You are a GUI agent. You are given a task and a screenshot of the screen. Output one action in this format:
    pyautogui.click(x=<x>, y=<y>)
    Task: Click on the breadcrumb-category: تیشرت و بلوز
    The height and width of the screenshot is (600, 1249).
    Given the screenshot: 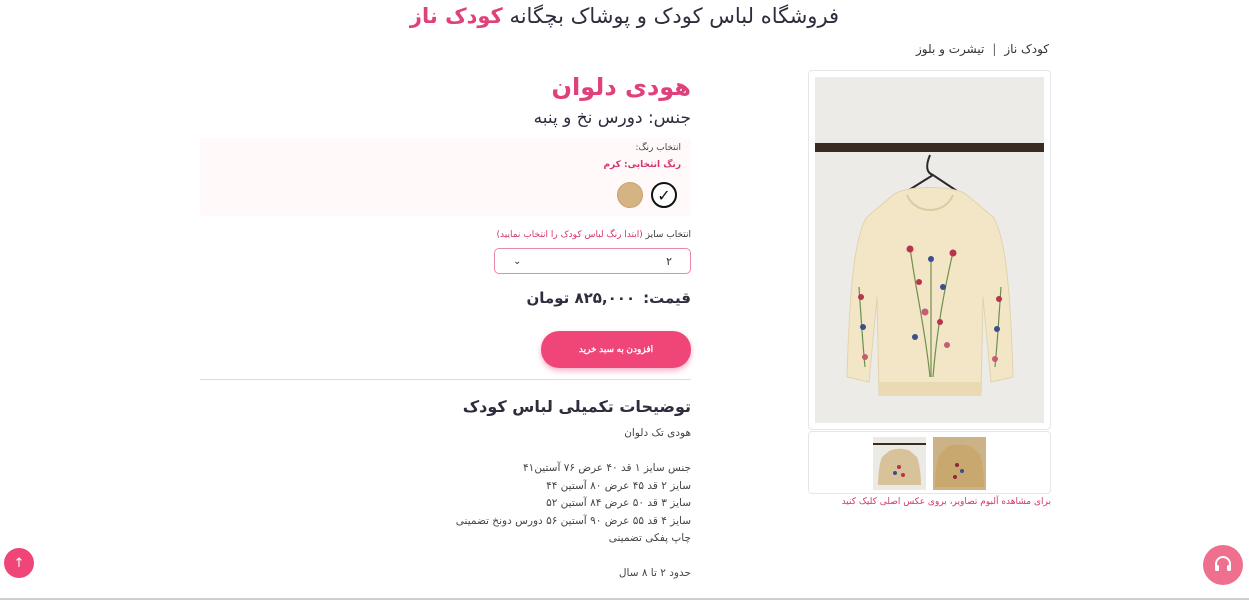 What is the action you would take?
    pyautogui.click(x=950, y=49)
    